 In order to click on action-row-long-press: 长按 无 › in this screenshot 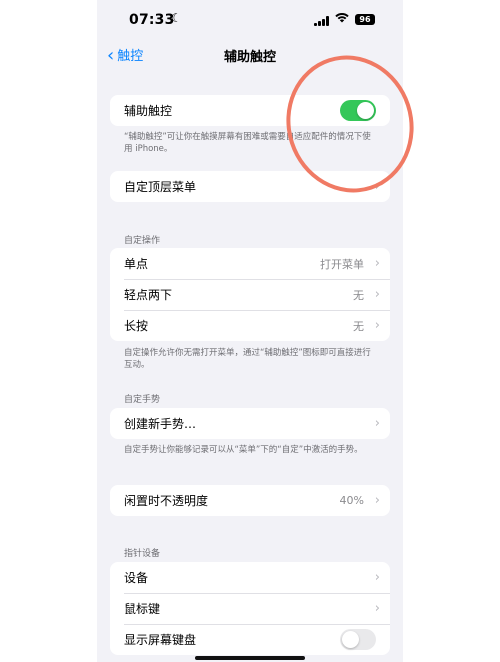, I will do `click(250, 325)`.